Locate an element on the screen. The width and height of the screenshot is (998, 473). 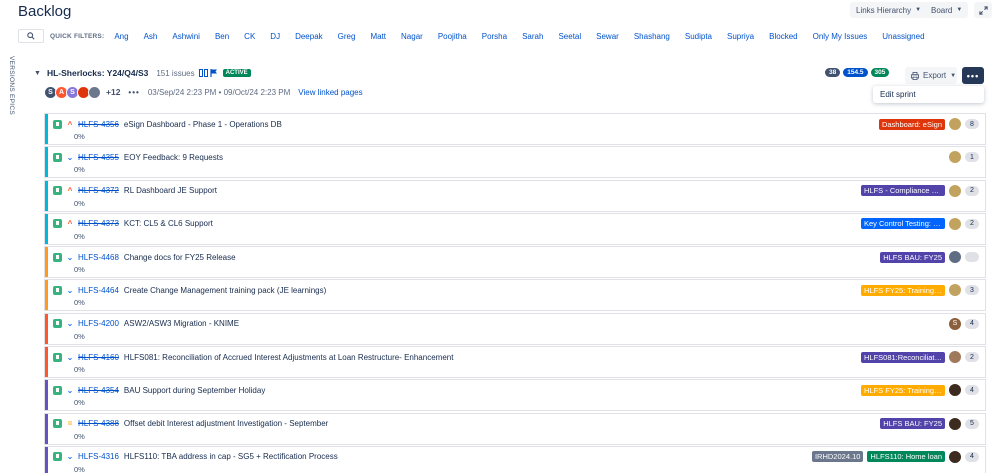
issue-key: HLFS-4388 is located at coordinates (98, 423).